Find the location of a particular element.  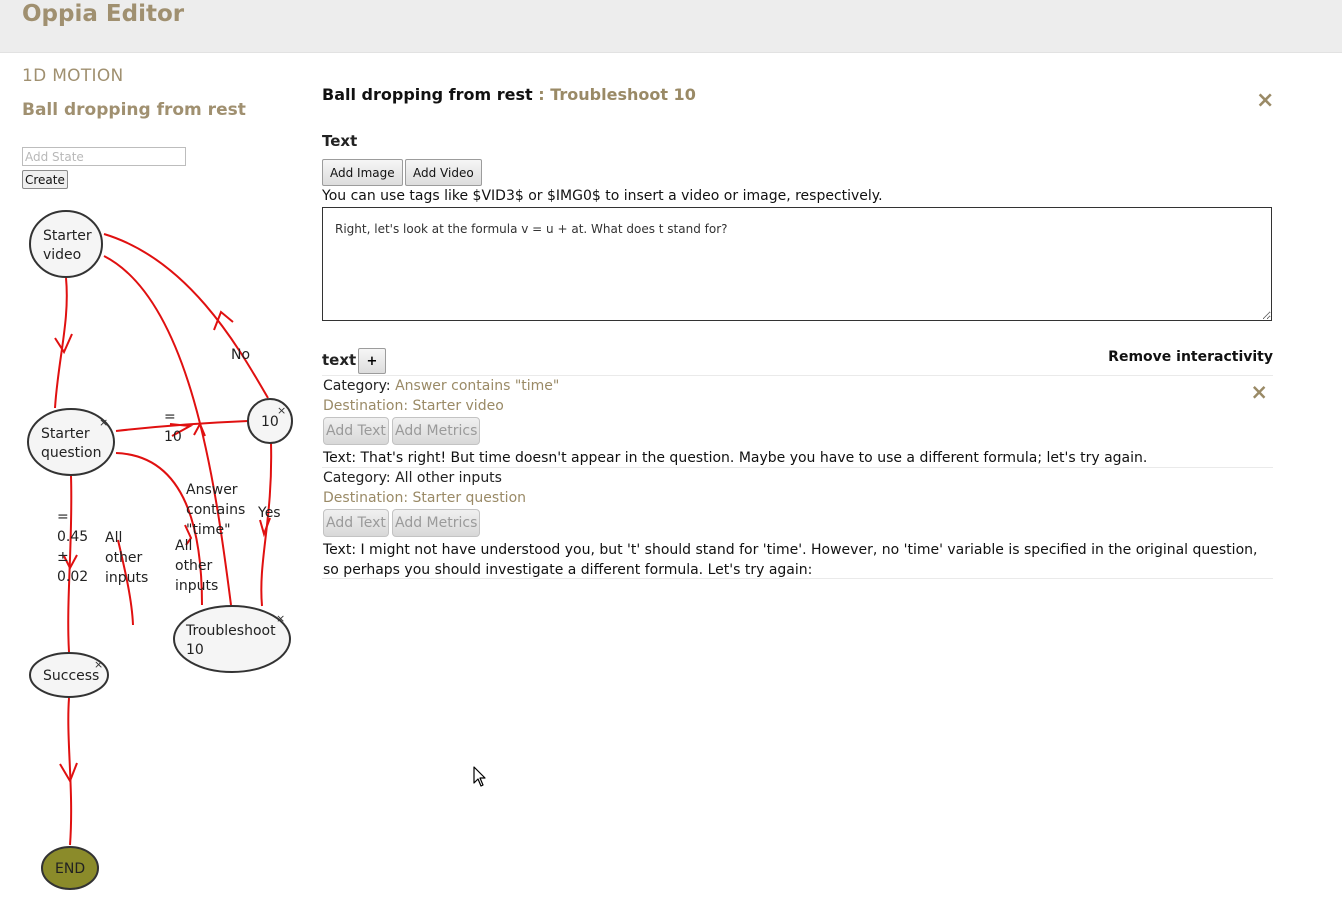

node-end-label: END is located at coordinates (70, 869).